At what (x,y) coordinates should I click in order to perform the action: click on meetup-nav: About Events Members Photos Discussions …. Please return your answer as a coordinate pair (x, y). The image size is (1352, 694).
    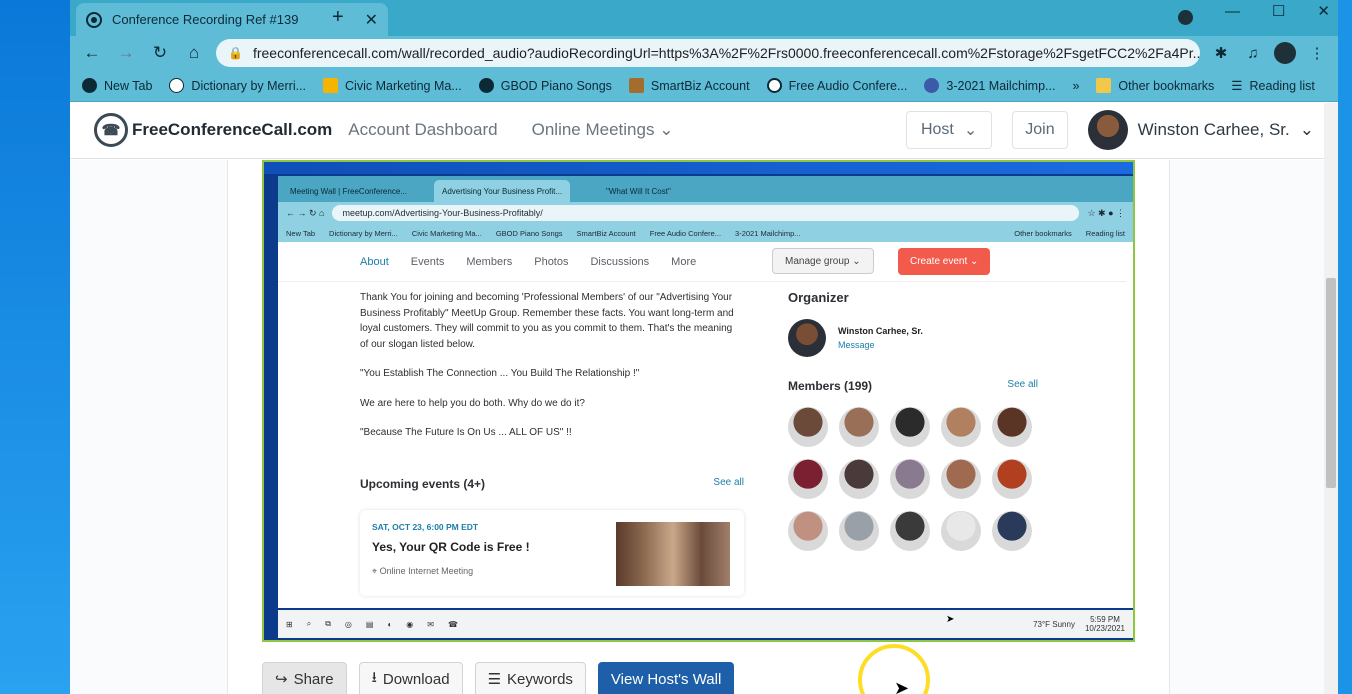
    Looking at the image, I should click on (702, 262).